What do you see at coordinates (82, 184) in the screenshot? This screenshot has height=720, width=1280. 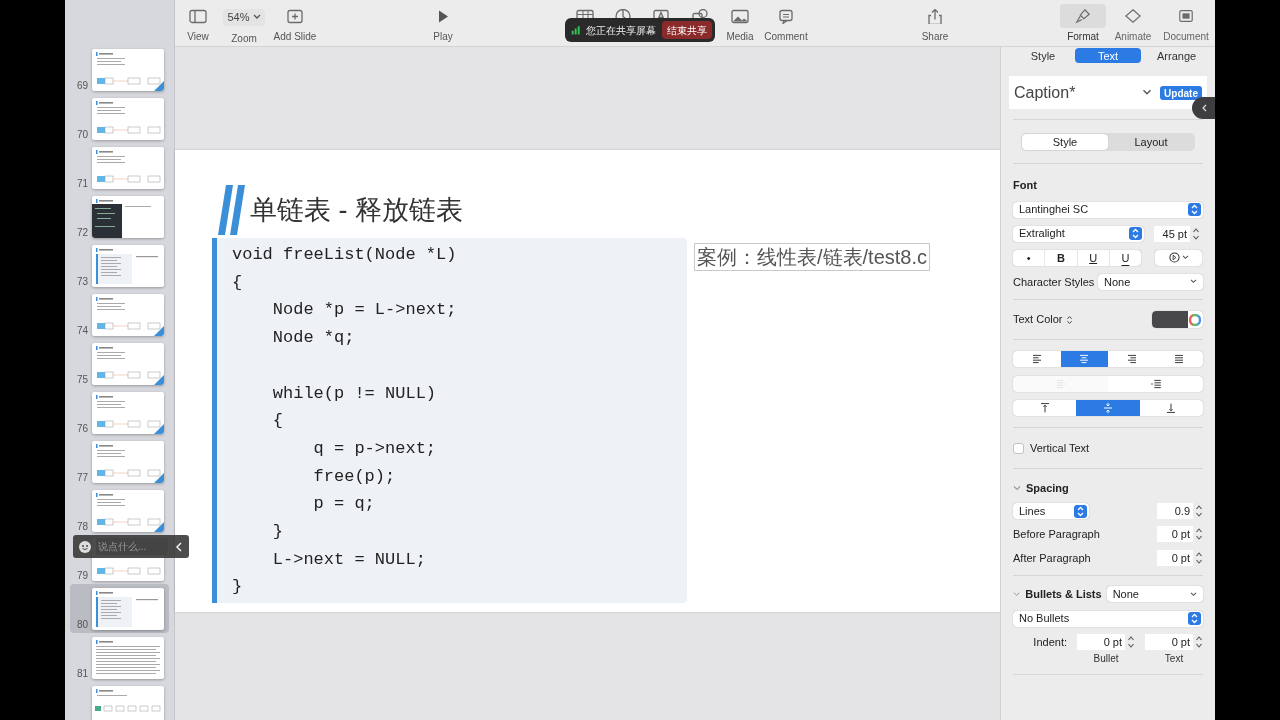 I see `slide-number: 71` at bounding box center [82, 184].